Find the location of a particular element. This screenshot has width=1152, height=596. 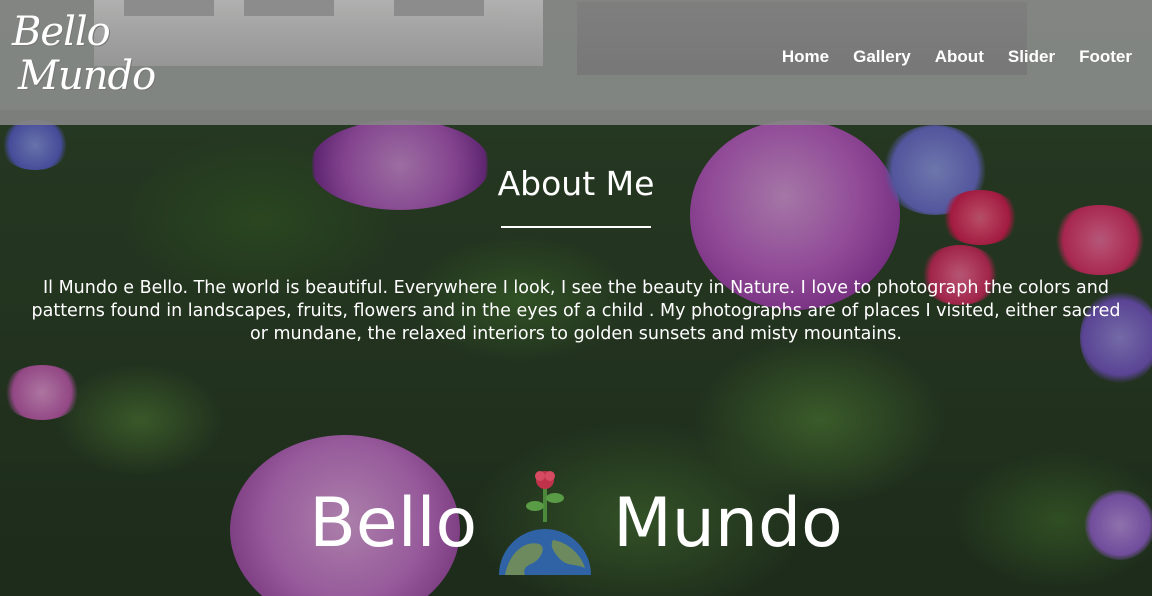

logo-line2: Mundo is located at coordinates (87, 76).